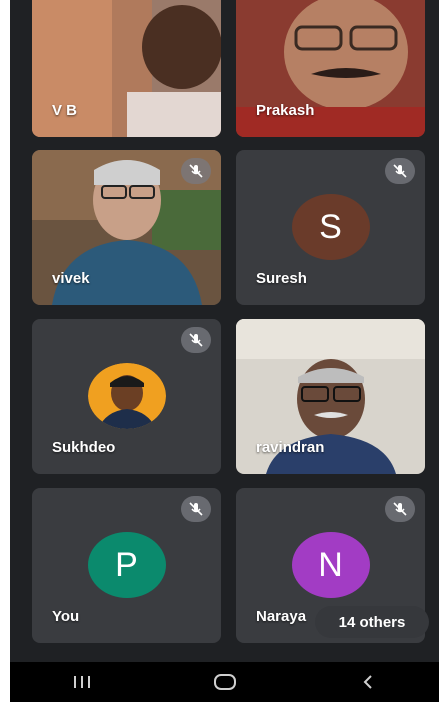 The image size is (439, 702). I want to click on android-nav-bar, so click(224, 682).